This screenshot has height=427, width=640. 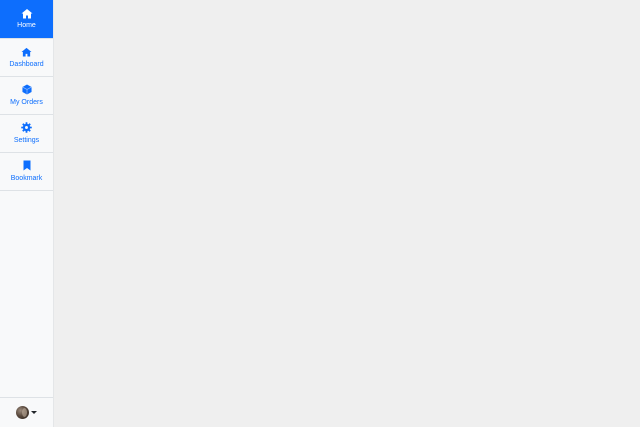 What do you see at coordinates (22, 412) in the screenshot?
I see `avatar` at bounding box center [22, 412].